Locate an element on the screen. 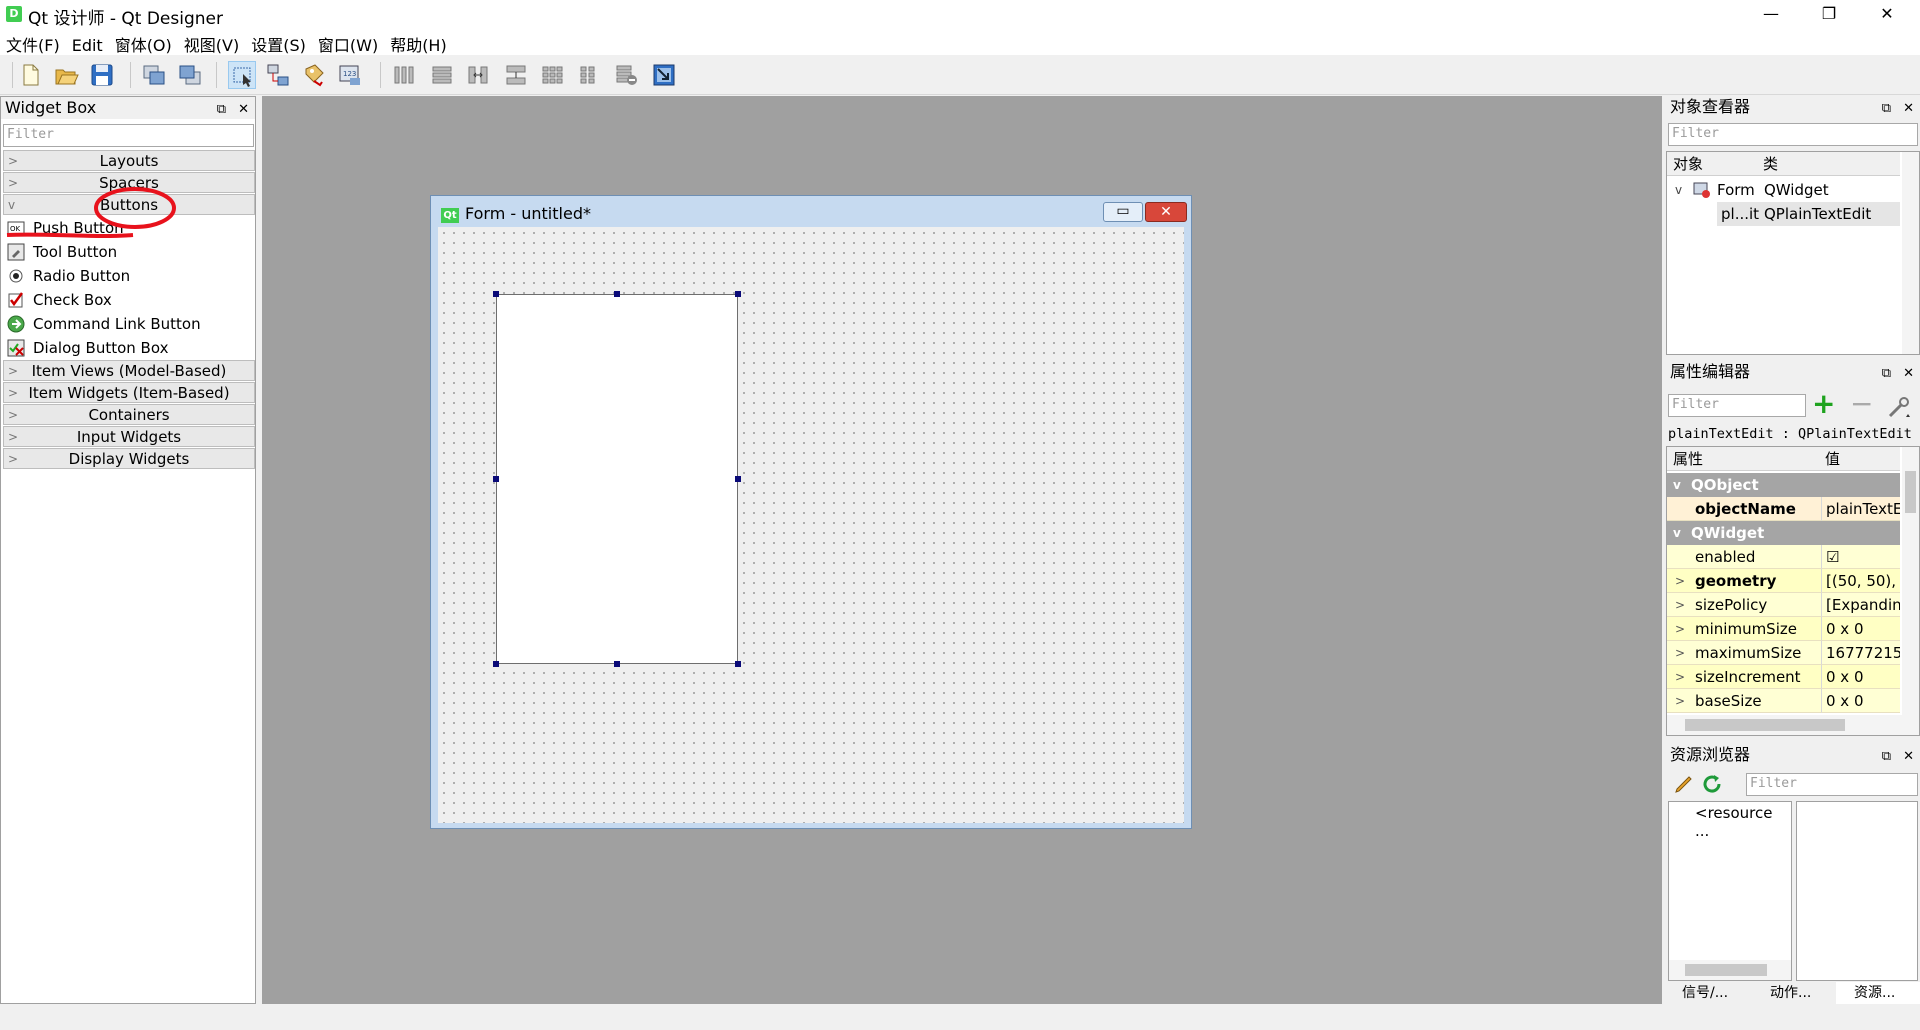  qt-icon: Qt is located at coordinates (450, 215).